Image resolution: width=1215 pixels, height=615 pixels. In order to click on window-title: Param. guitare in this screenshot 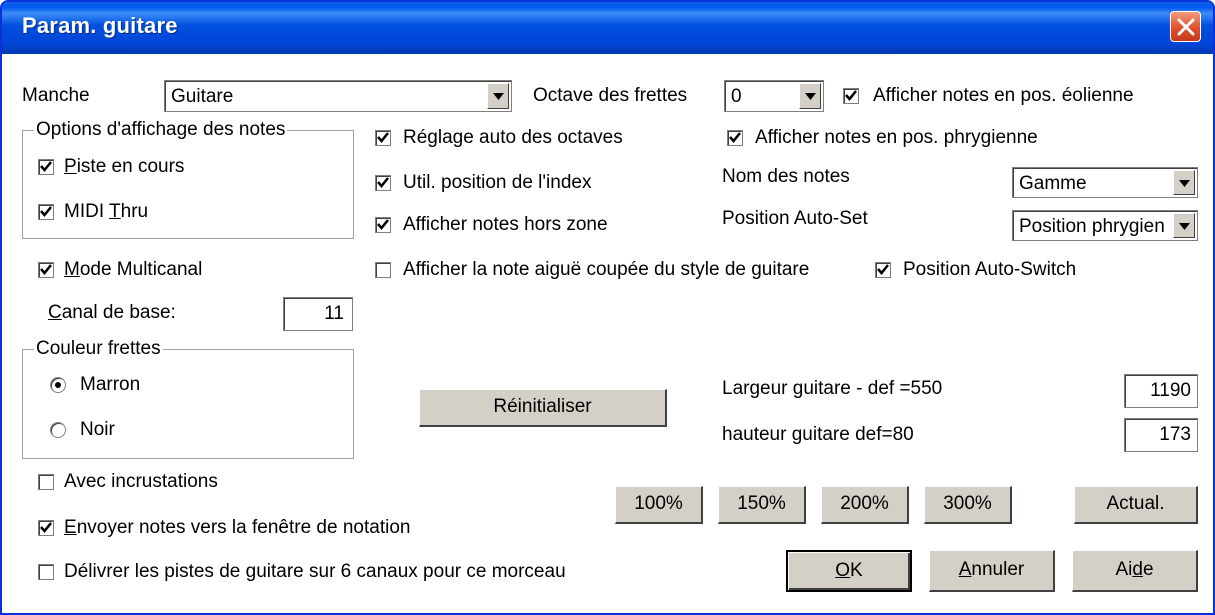, I will do `click(100, 25)`.